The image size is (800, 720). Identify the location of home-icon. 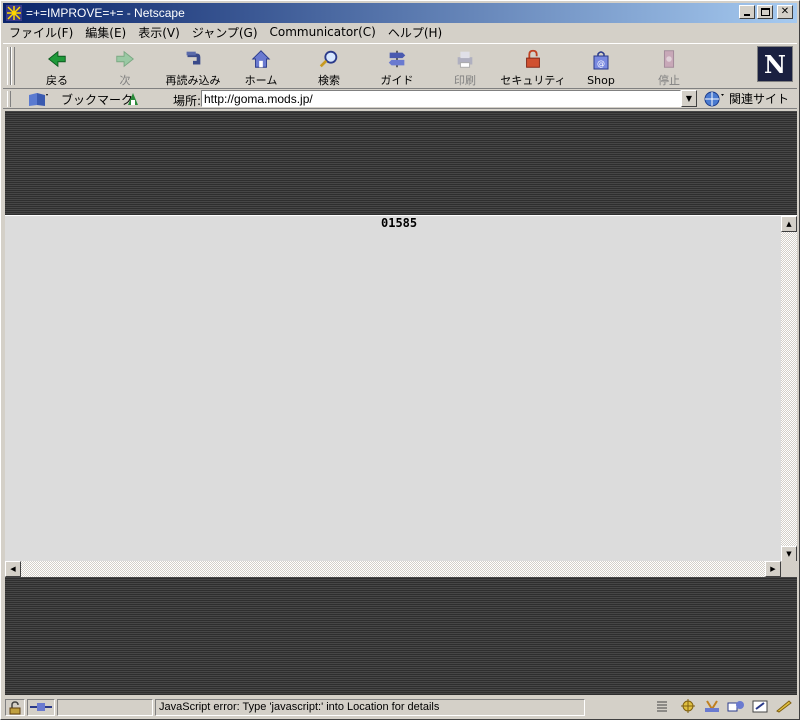
(261, 59).